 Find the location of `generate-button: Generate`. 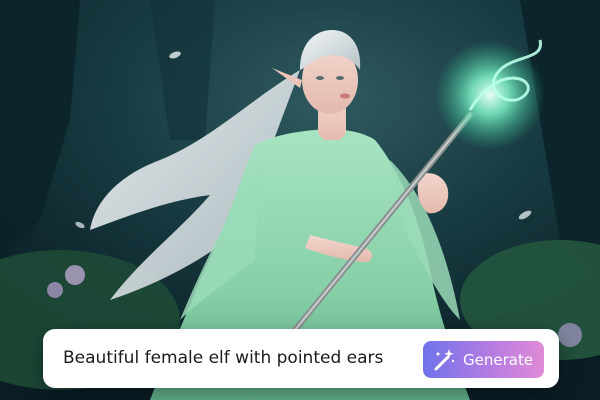

generate-button: Generate is located at coordinates (483, 359).